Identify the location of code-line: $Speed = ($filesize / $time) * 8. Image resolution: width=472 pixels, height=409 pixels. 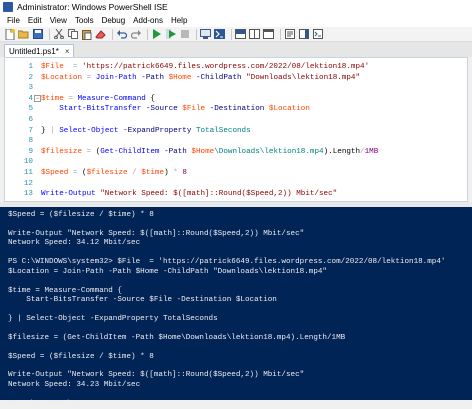
(114, 172).